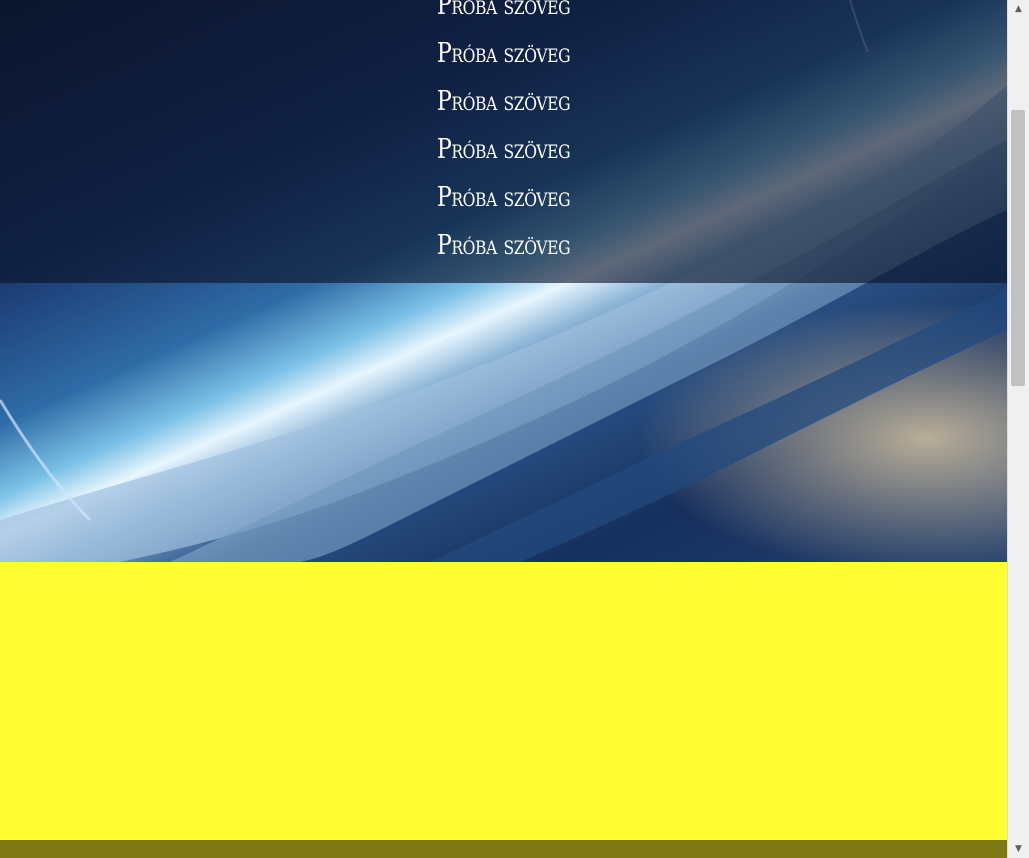  What do you see at coordinates (1018, 429) in the screenshot?
I see `vertical-scrollbar: ▲ ▼` at bounding box center [1018, 429].